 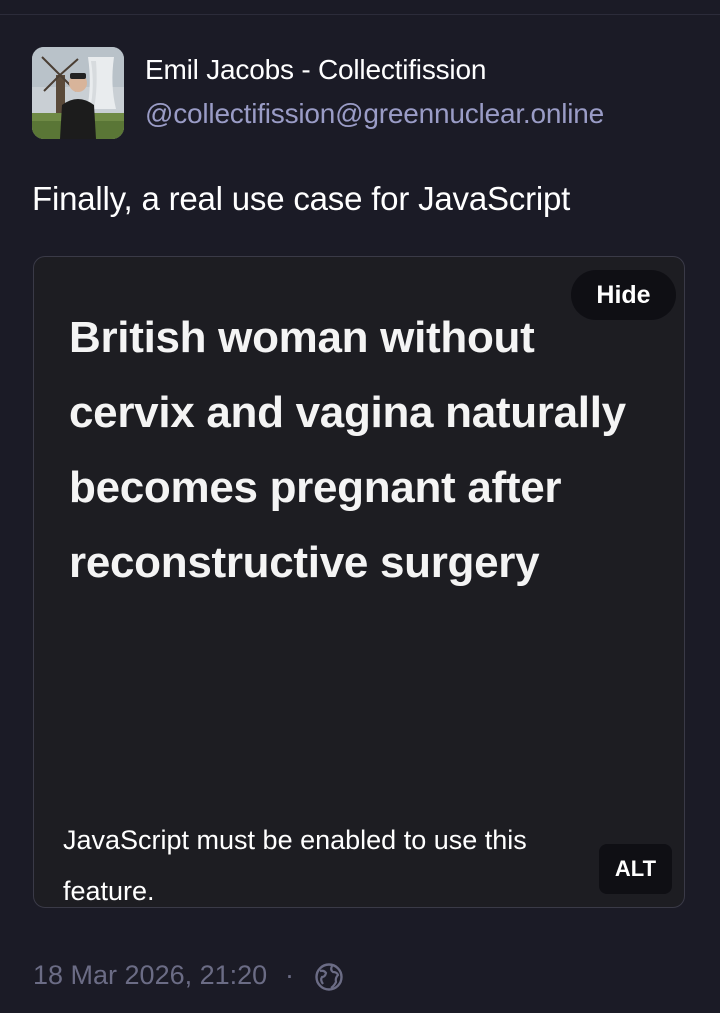 What do you see at coordinates (635, 869) in the screenshot?
I see `alt-text-button: ALT` at bounding box center [635, 869].